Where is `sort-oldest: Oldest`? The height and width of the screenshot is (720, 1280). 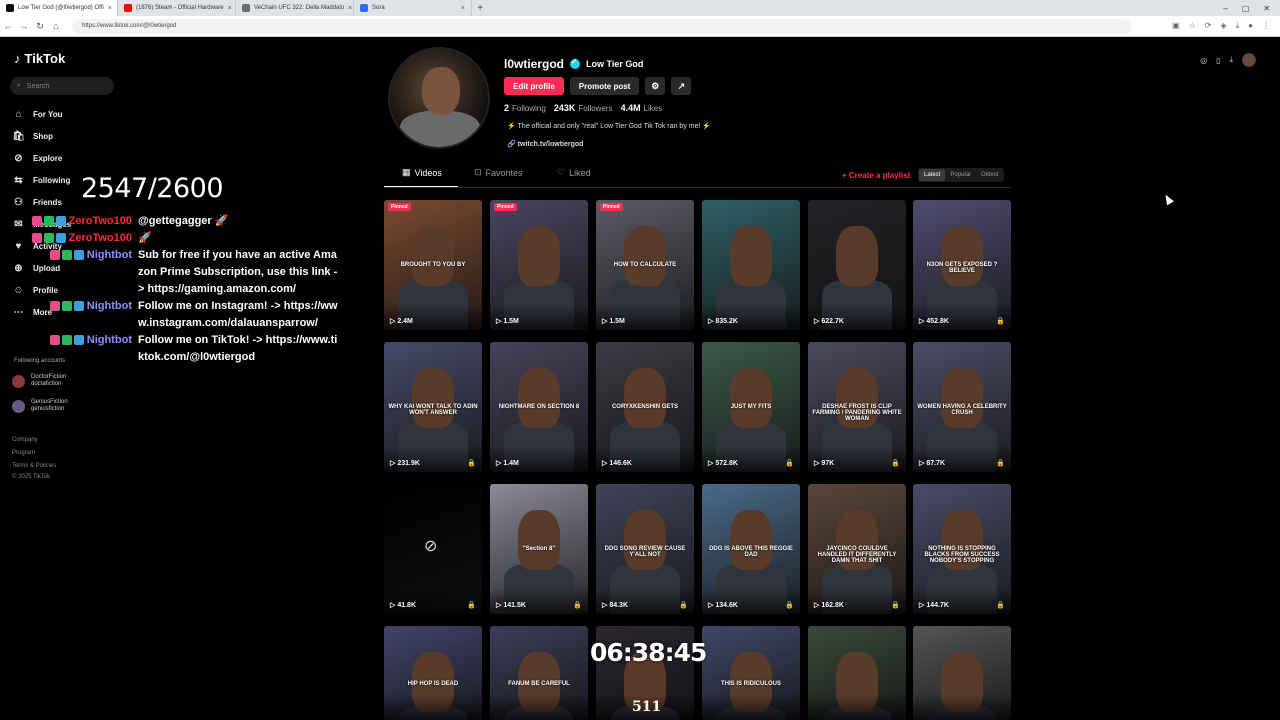 sort-oldest: Oldest is located at coordinates (989, 175).